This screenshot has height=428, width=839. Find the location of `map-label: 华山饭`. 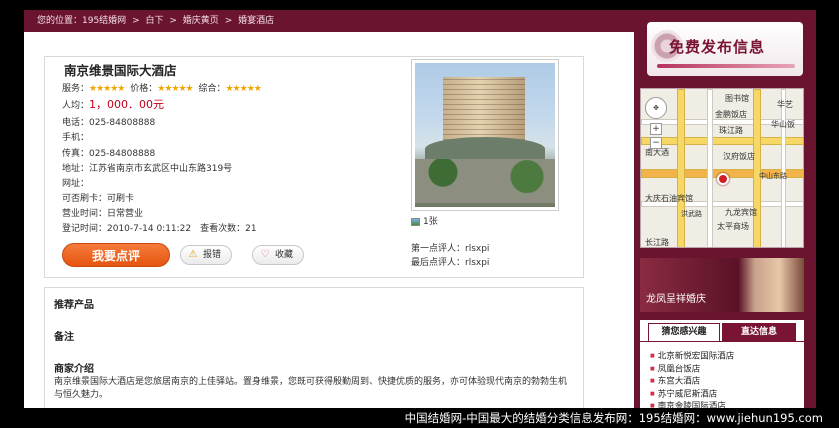

map-label: 华山饭 is located at coordinates (783, 124).